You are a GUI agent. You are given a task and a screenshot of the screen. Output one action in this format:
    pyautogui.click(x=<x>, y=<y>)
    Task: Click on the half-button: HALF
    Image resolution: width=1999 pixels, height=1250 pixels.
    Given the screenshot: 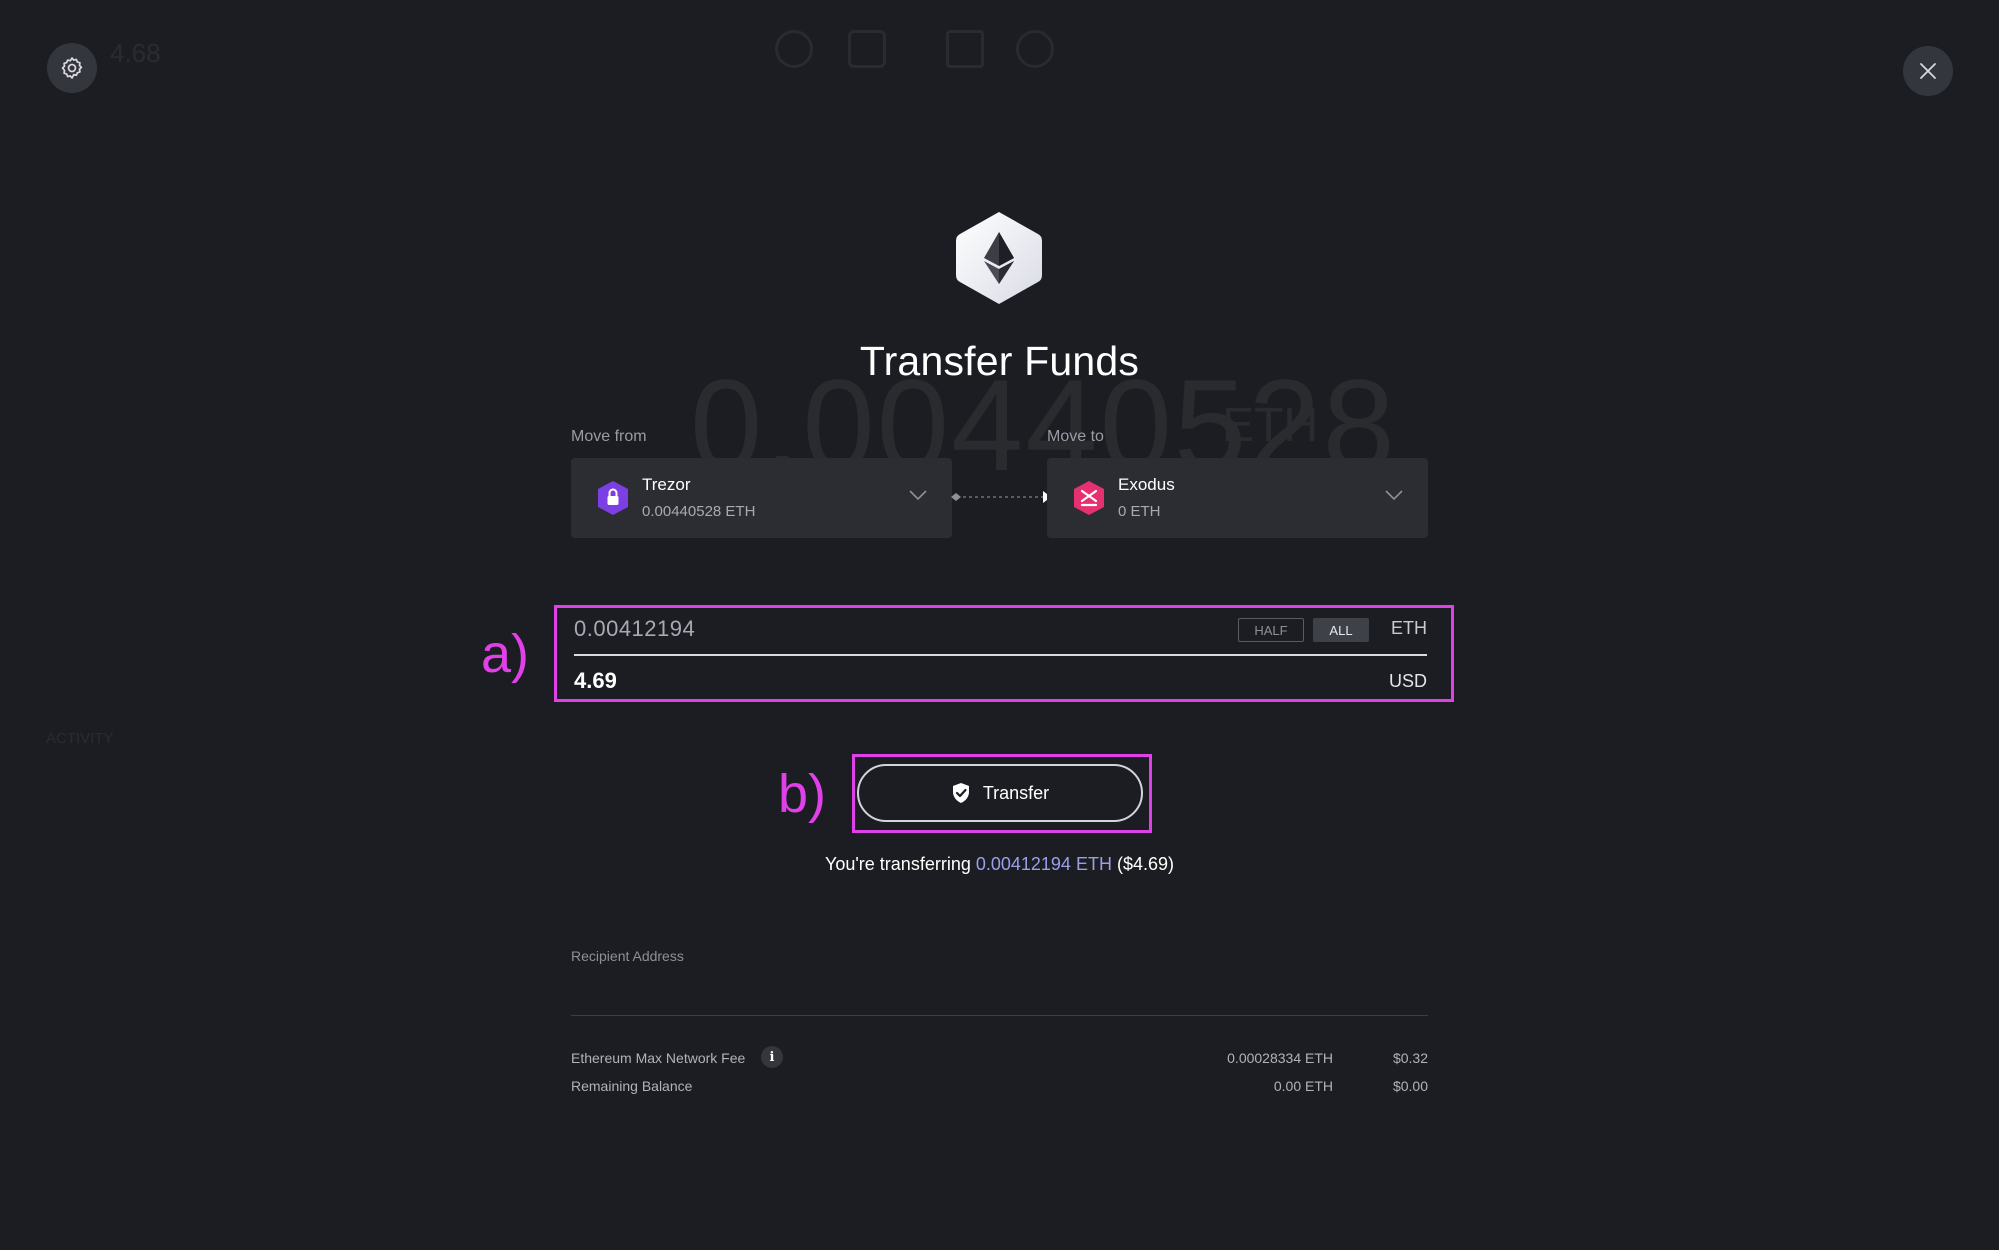 What is the action you would take?
    pyautogui.click(x=1271, y=630)
    